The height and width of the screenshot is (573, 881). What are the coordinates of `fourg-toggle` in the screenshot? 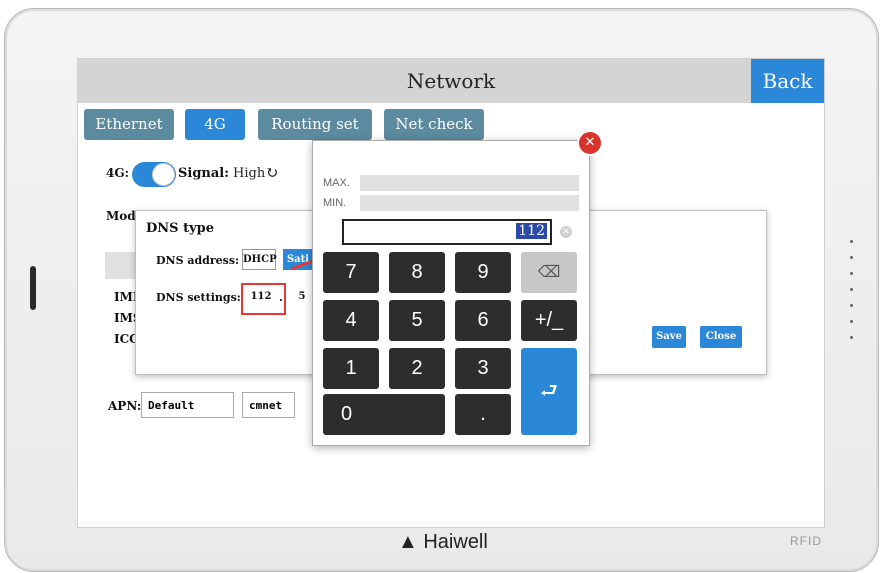 It's located at (154, 174).